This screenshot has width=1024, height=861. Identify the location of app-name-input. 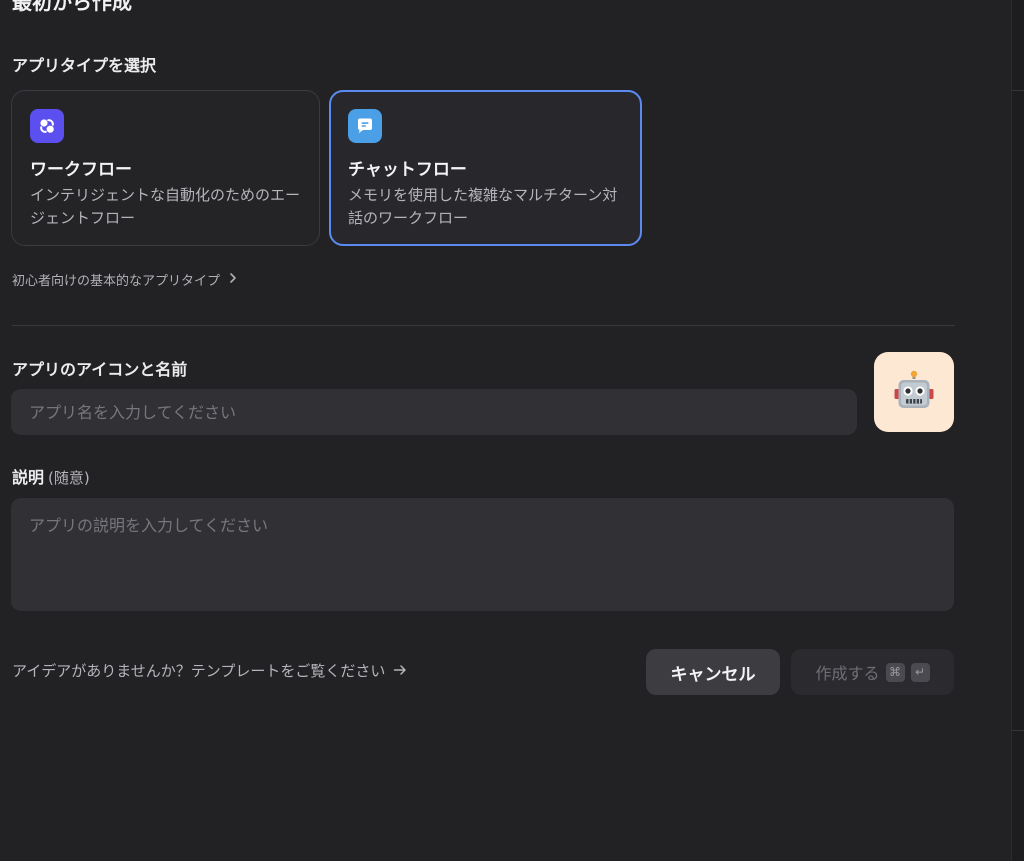
(434, 412).